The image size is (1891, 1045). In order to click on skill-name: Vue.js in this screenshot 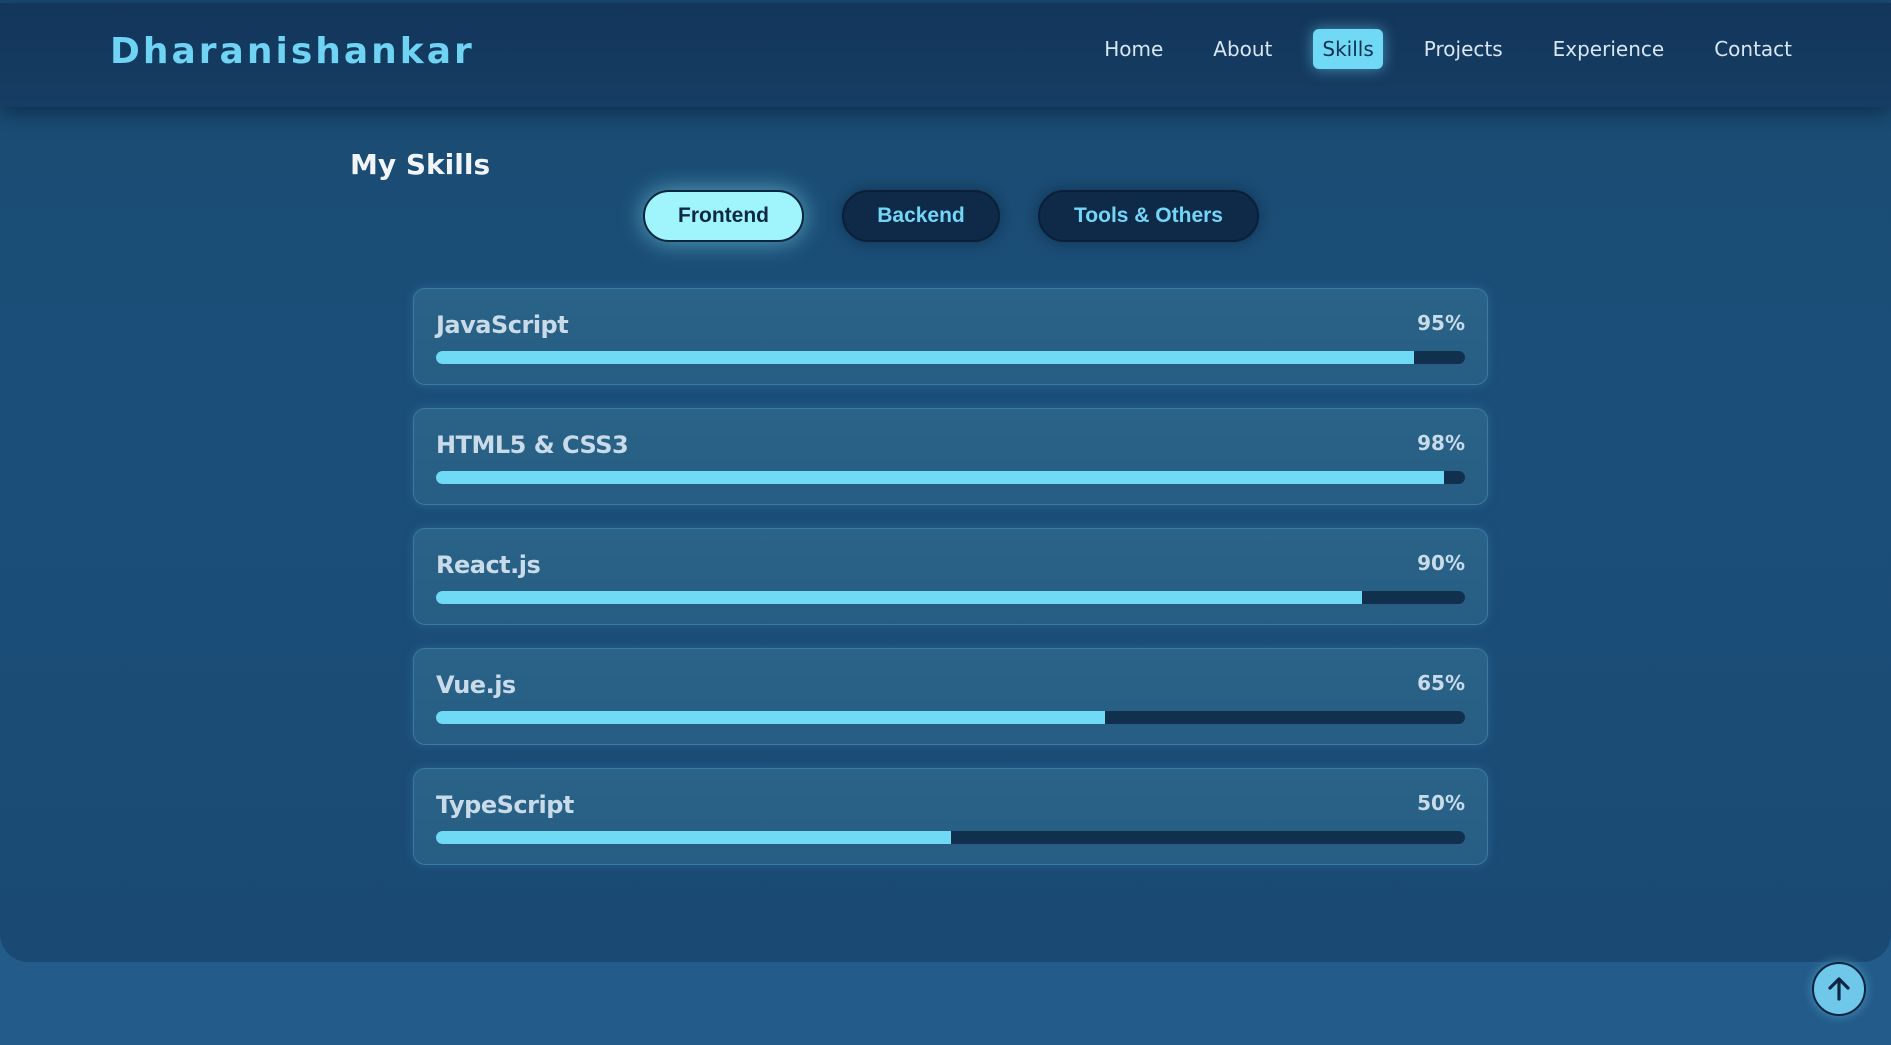, I will do `click(476, 685)`.